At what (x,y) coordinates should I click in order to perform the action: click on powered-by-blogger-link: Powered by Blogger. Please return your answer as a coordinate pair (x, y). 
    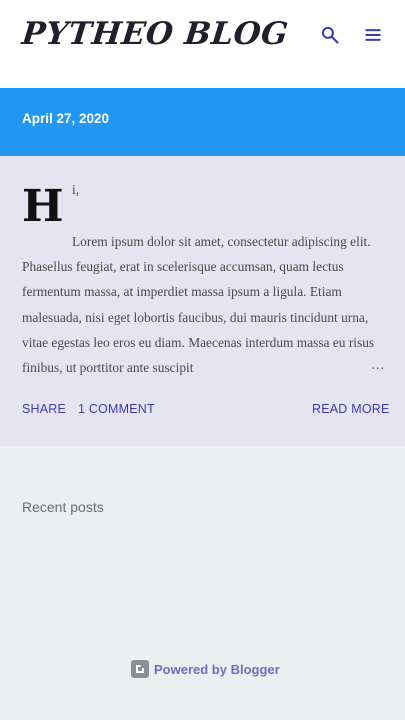
    Looking at the image, I should click on (205, 669).